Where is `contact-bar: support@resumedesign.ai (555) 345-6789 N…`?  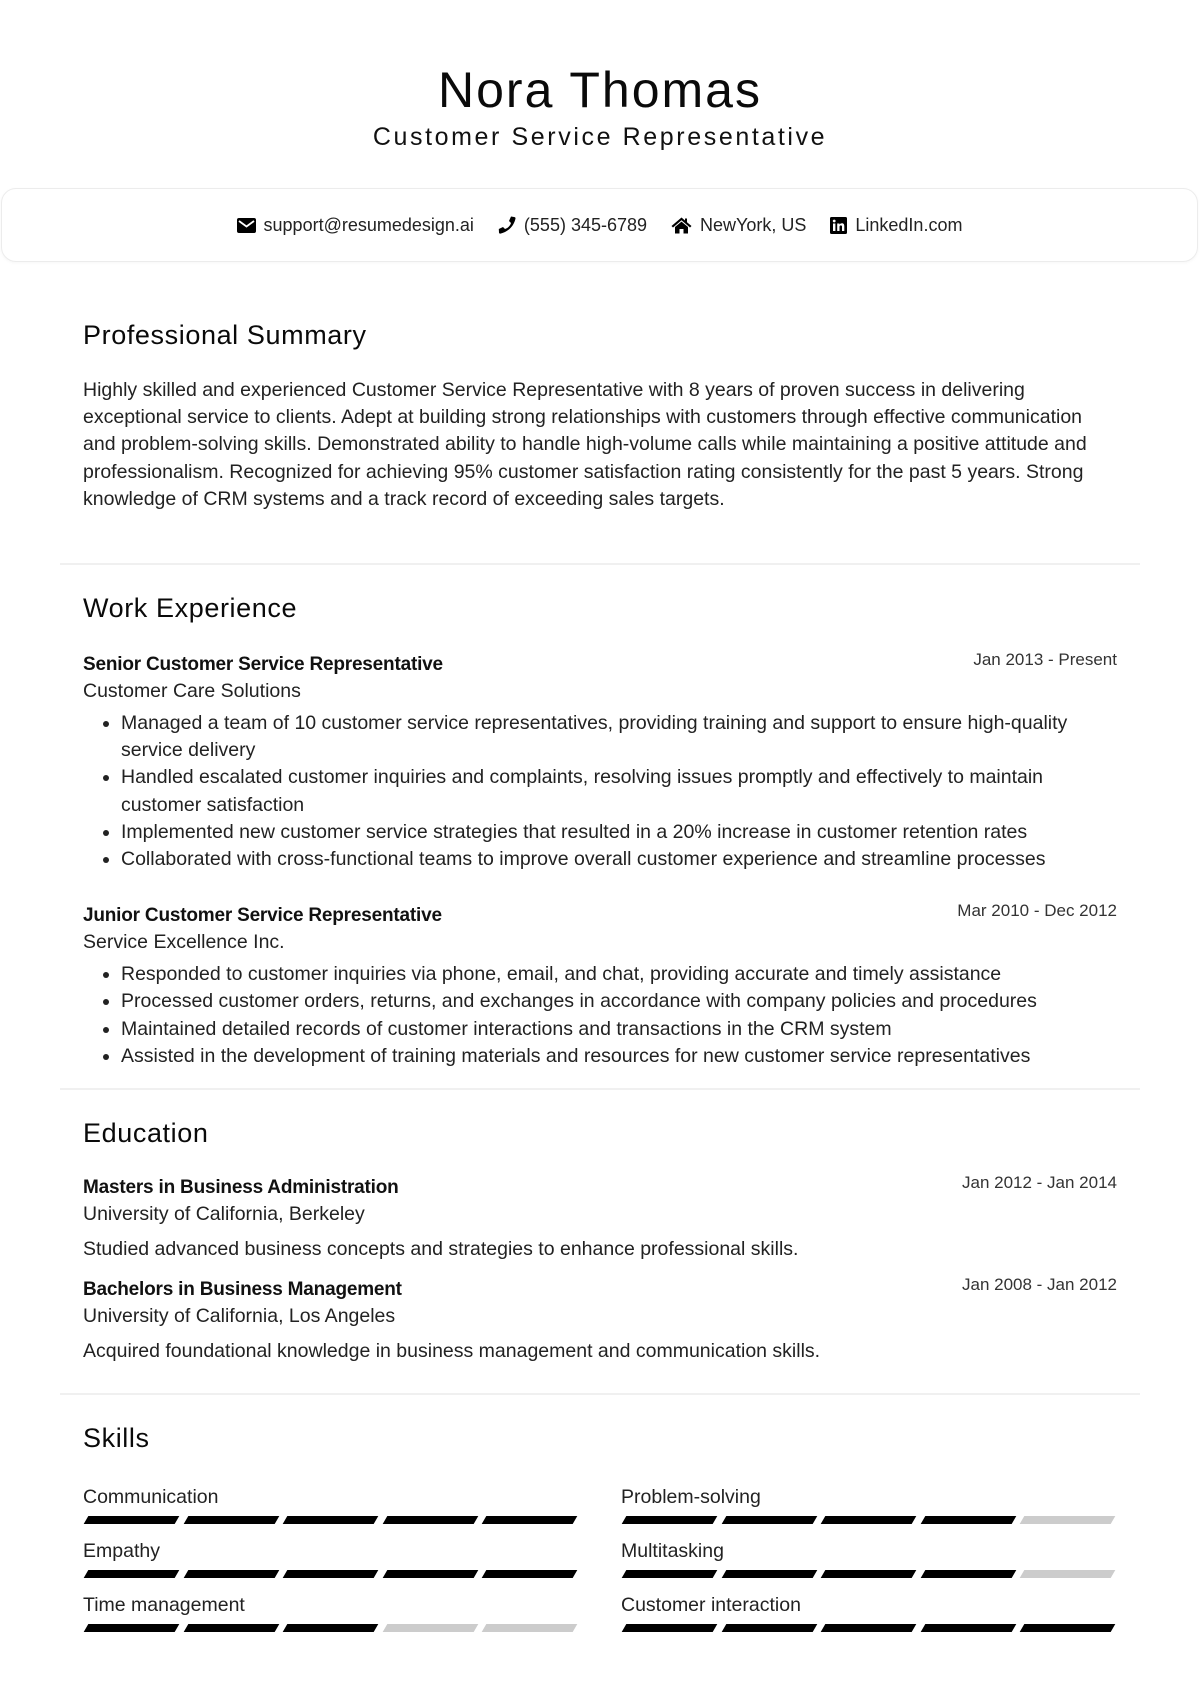
contact-bar: support@resumedesign.ai (555) 345-6789 N… is located at coordinates (599, 225).